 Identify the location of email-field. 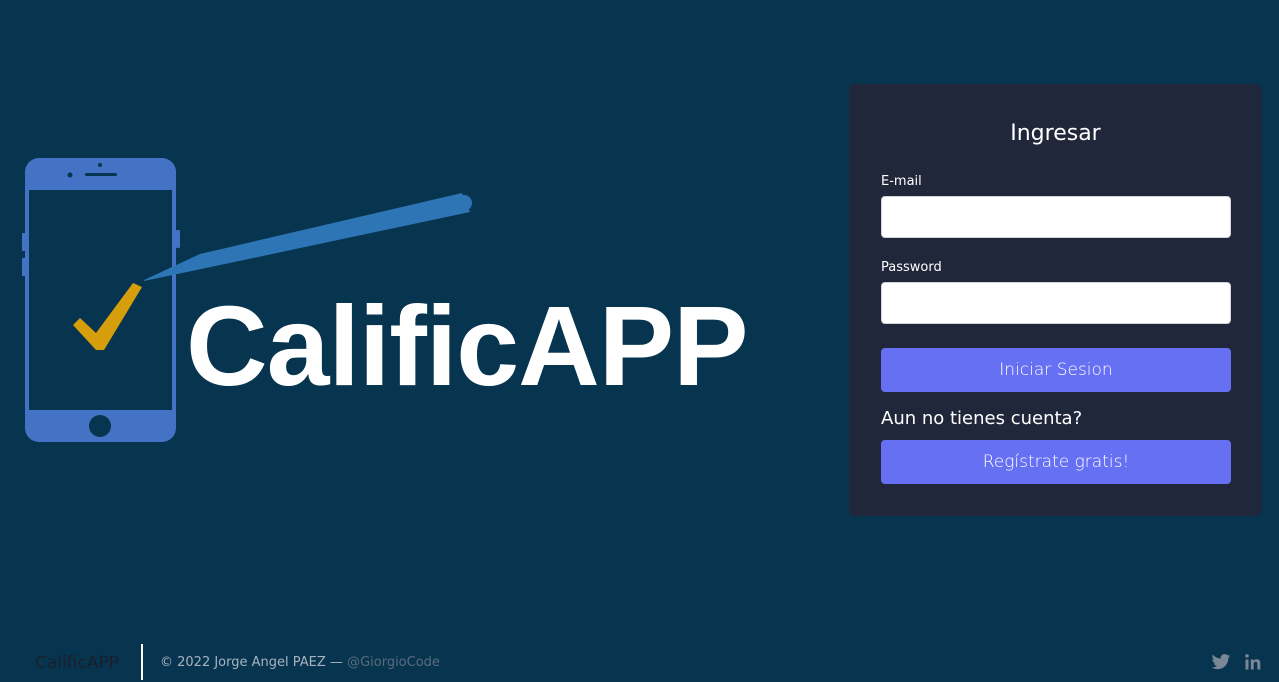
(1056, 217).